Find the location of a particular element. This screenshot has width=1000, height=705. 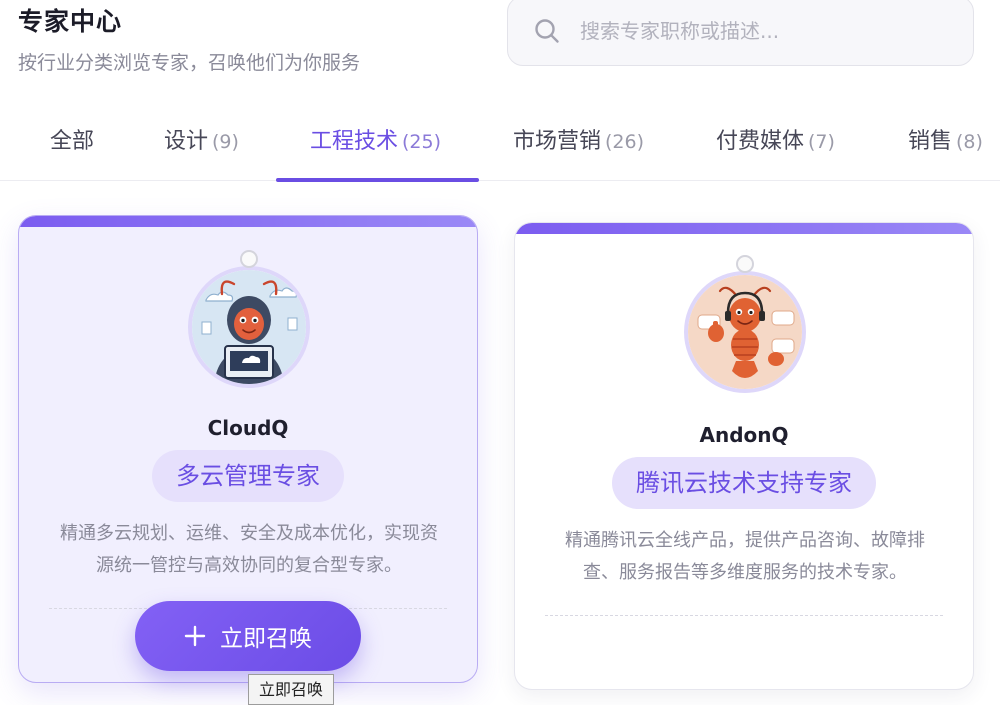

tab-sales: 销售 (8) is located at coordinates (945, 139).